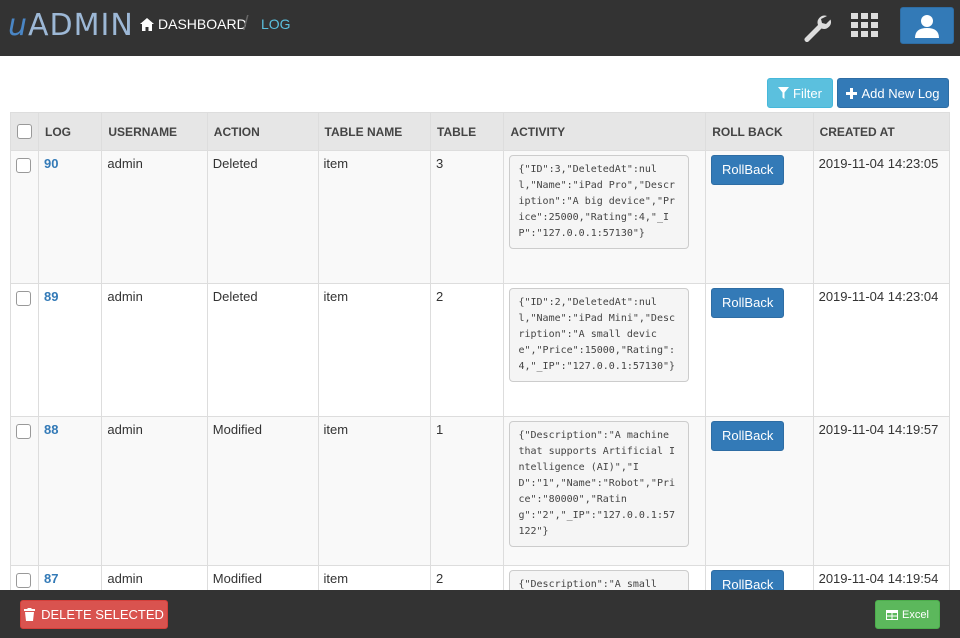  What do you see at coordinates (467, 491) in the screenshot?
I see `table-cell: 1` at bounding box center [467, 491].